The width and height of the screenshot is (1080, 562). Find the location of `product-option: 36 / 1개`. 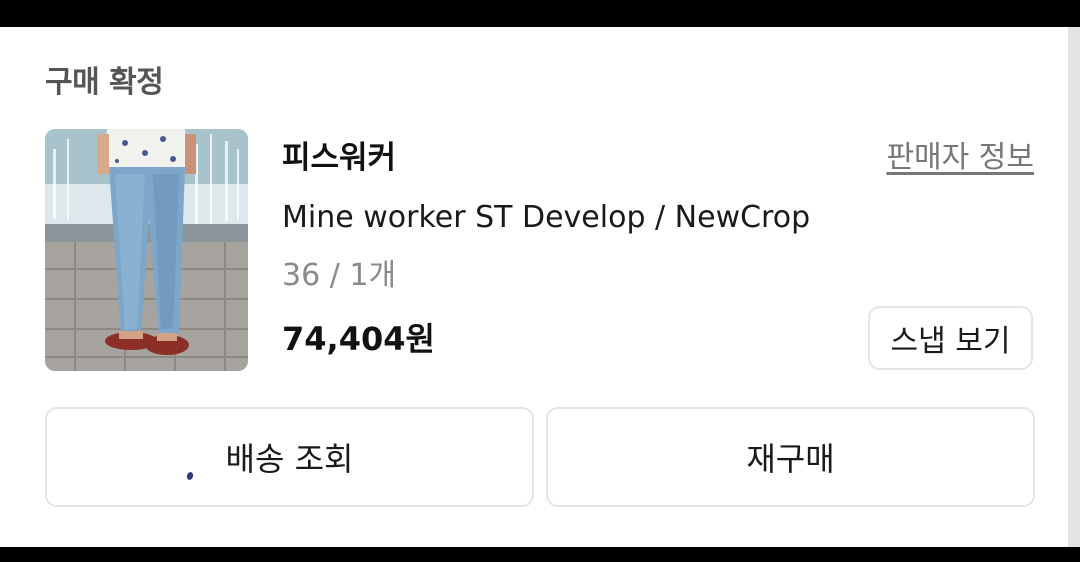

product-option: 36 / 1개 is located at coordinates (339, 275).